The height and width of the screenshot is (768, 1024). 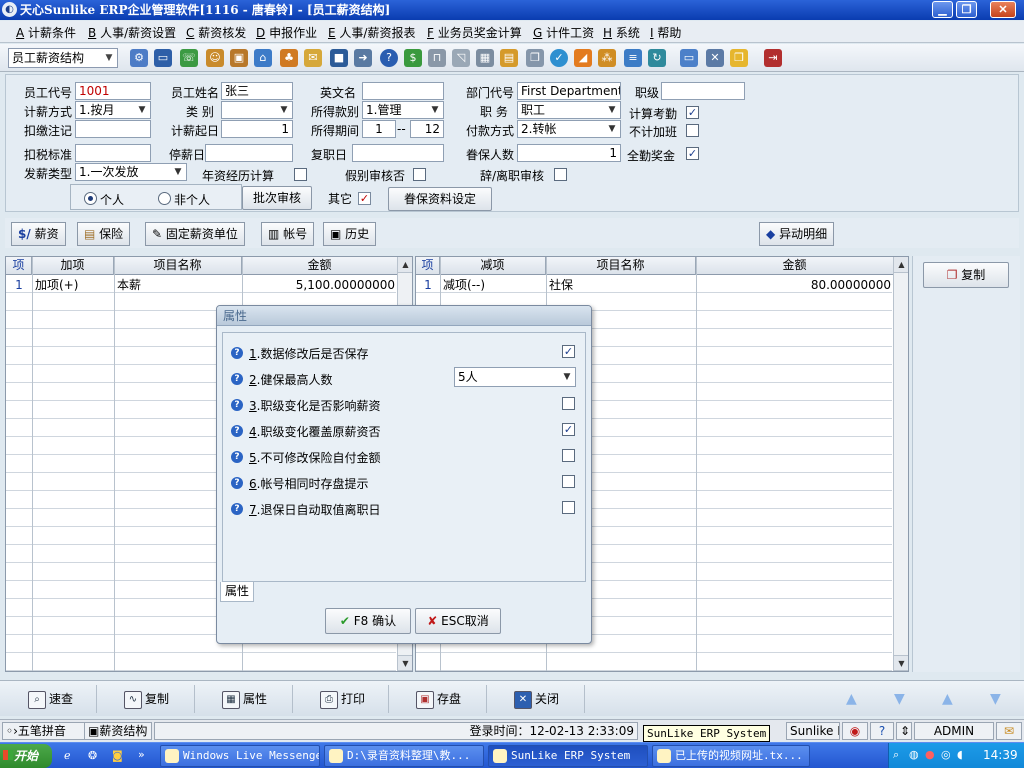 I want to click on dependents-field: 1, so click(x=569, y=153).